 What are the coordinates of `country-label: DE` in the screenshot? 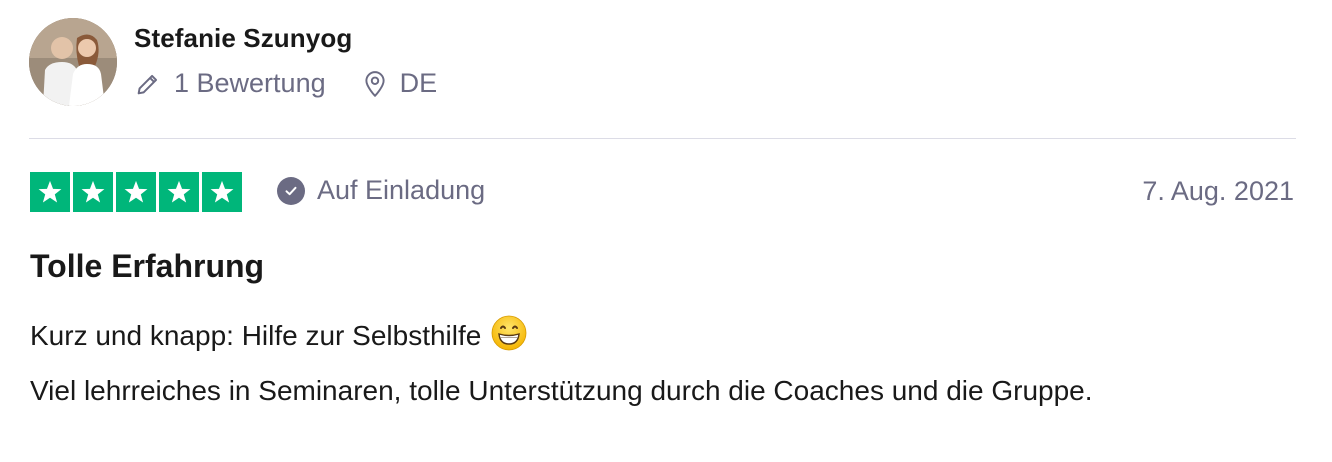 It's located at (418, 83).